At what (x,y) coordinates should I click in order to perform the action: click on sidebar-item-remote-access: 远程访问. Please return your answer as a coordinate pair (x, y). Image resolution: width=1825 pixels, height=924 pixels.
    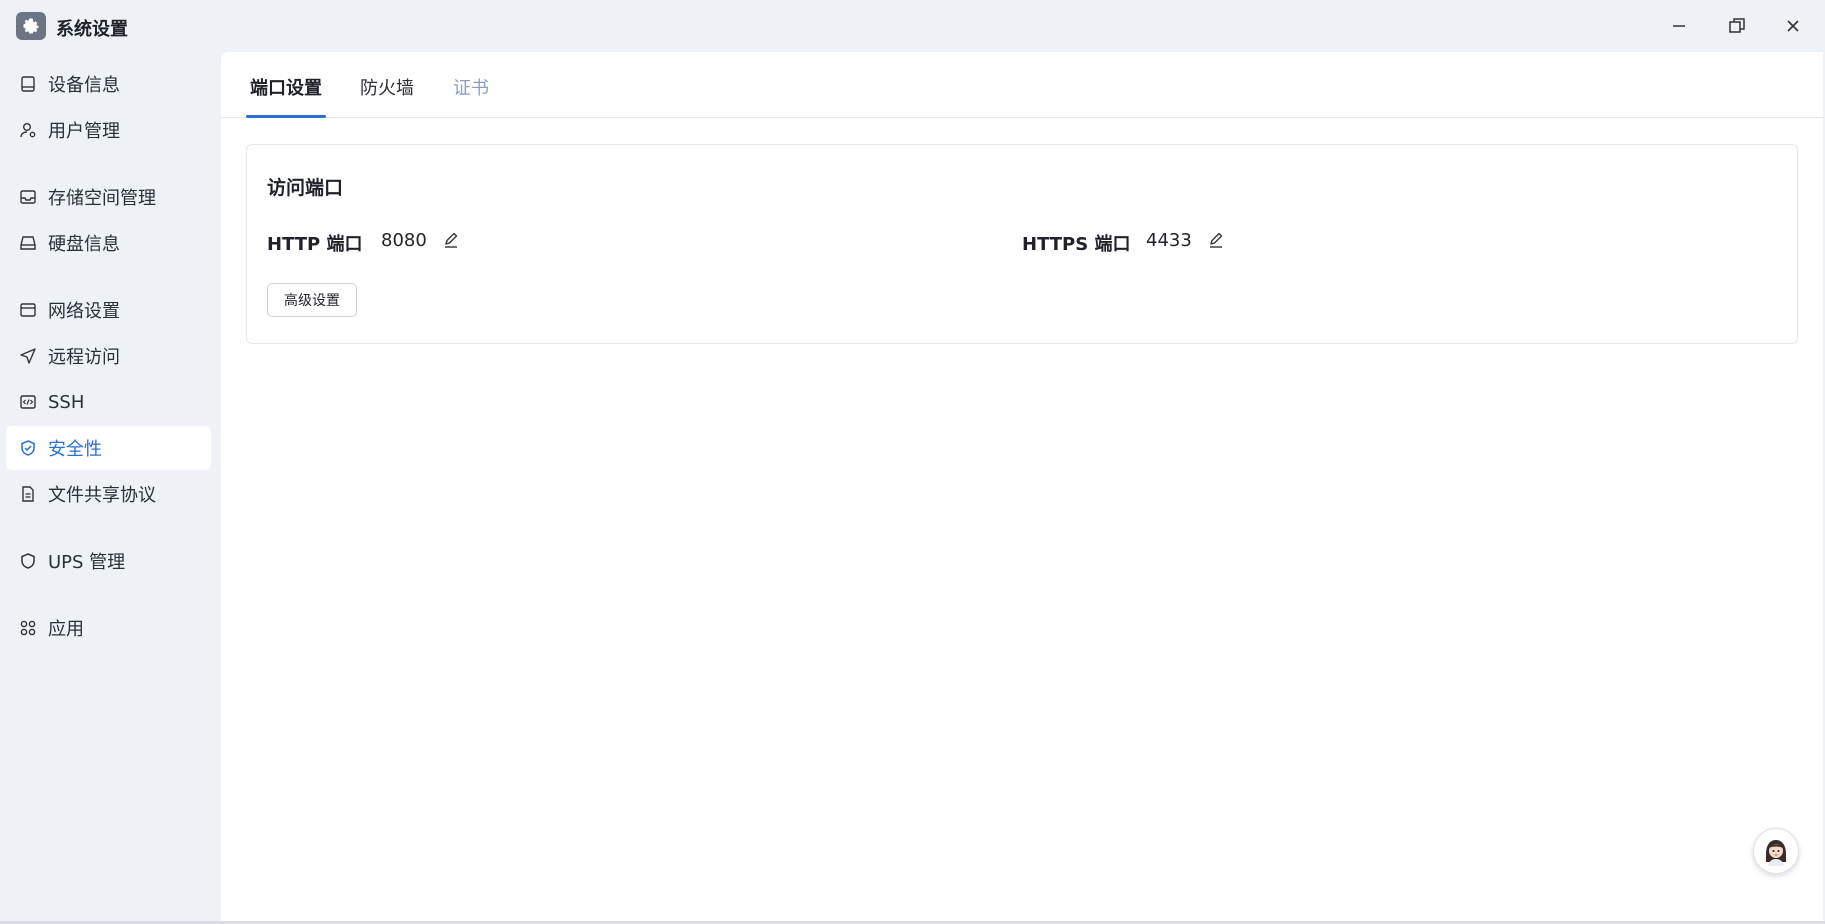
    Looking at the image, I should click on (108, 356).